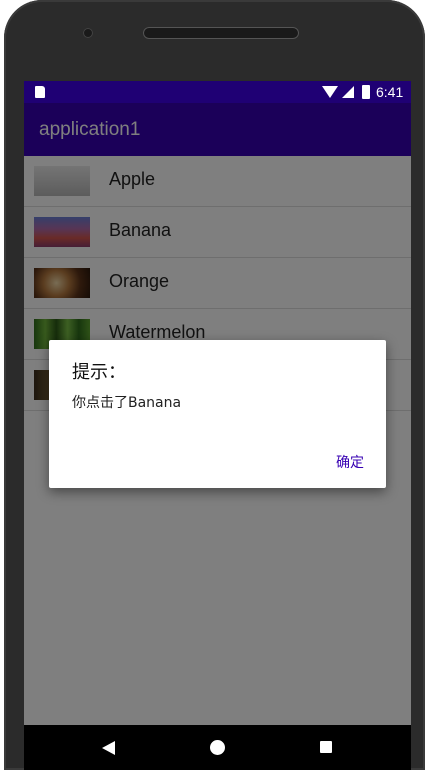 Image resolution: width=429 pixels, height=770 pixels. I want to click on navigation-bar, so click(217, 747).